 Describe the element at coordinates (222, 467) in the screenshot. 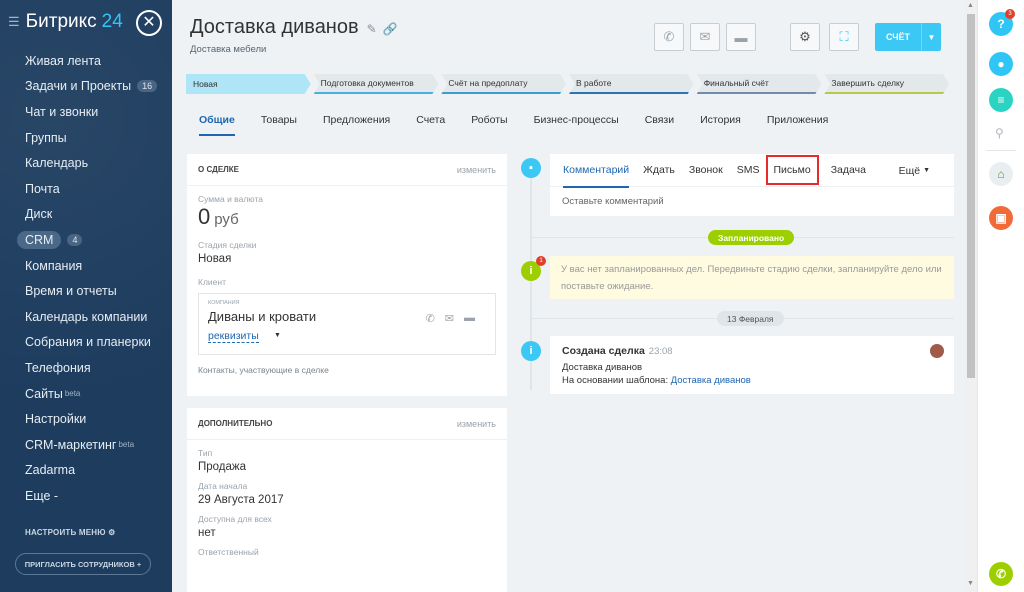

I see `type-value: Продажа` at that location.